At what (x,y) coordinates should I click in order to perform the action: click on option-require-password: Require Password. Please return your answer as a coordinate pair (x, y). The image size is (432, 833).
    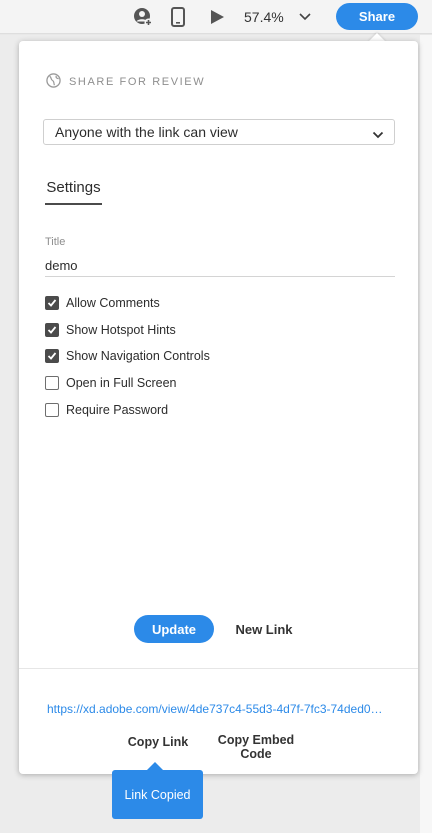
    Looking at the image, I should click on (106, 410).